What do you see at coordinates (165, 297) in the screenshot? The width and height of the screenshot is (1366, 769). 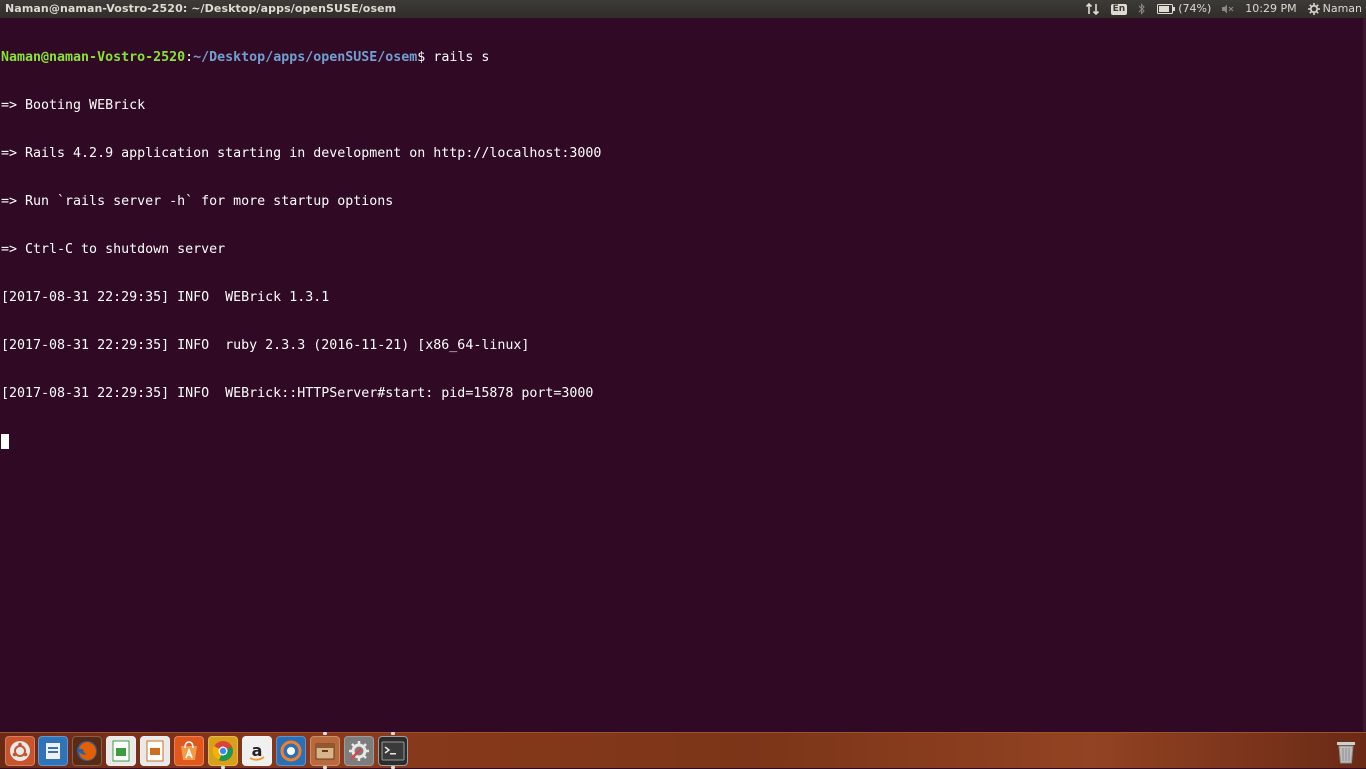 I see `output-line: [2017-08-31 22:29:35] INFO WEBrick 1.3.1` at bounding box center [165, 297].